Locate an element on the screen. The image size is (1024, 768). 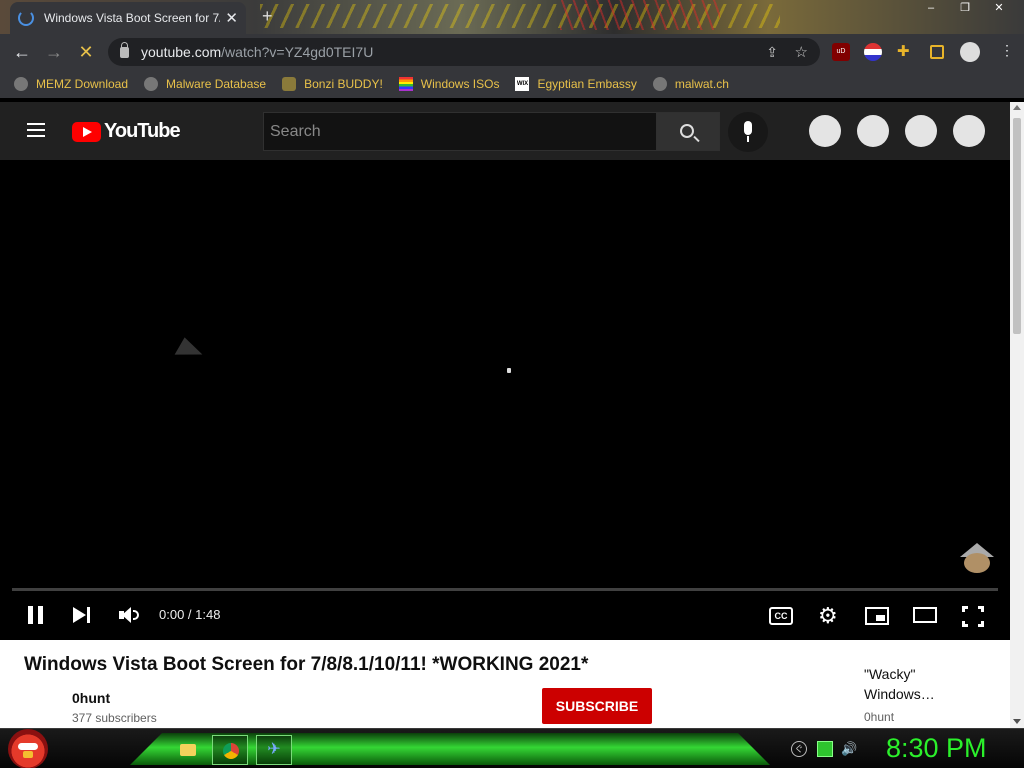
bookmark-malwatch: malwat.ch is located at coordinates (690, 84).